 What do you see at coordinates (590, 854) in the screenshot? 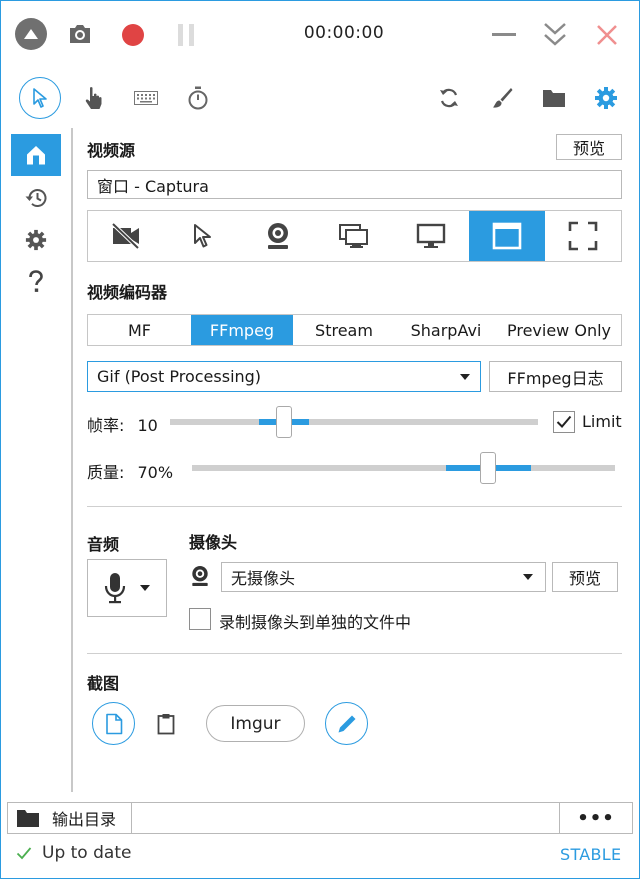
I see `release-channel-link: STABLE` at bounding box center [590, 854].